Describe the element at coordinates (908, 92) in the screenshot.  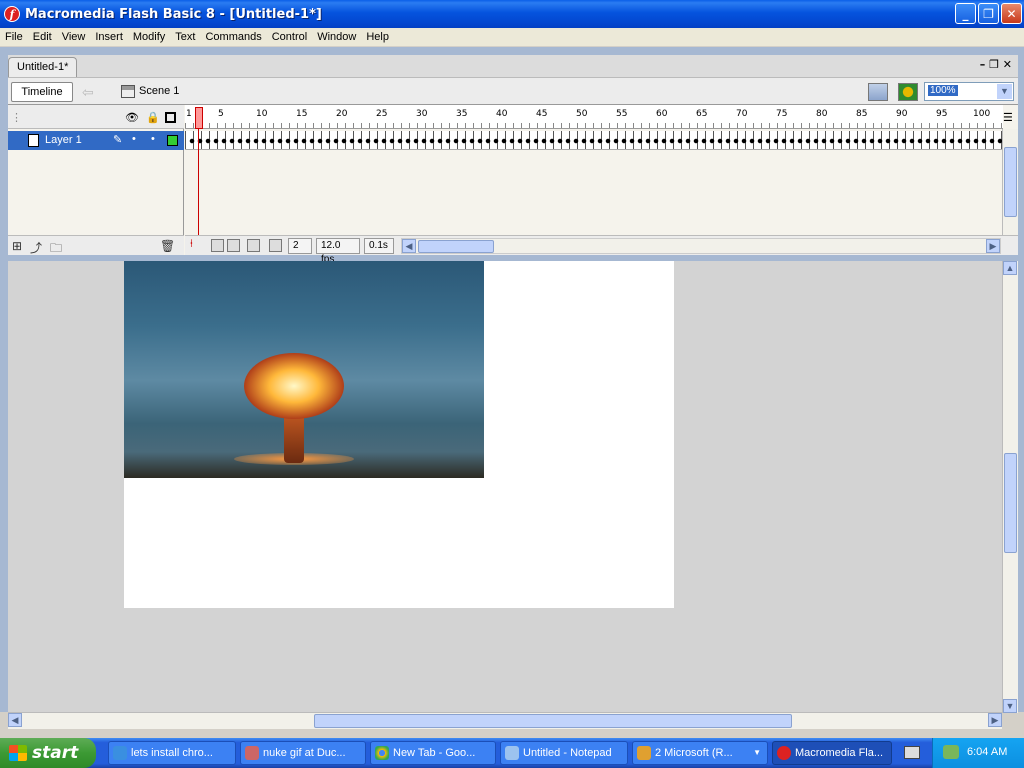
I see `edit-symbols-icon` at that location.